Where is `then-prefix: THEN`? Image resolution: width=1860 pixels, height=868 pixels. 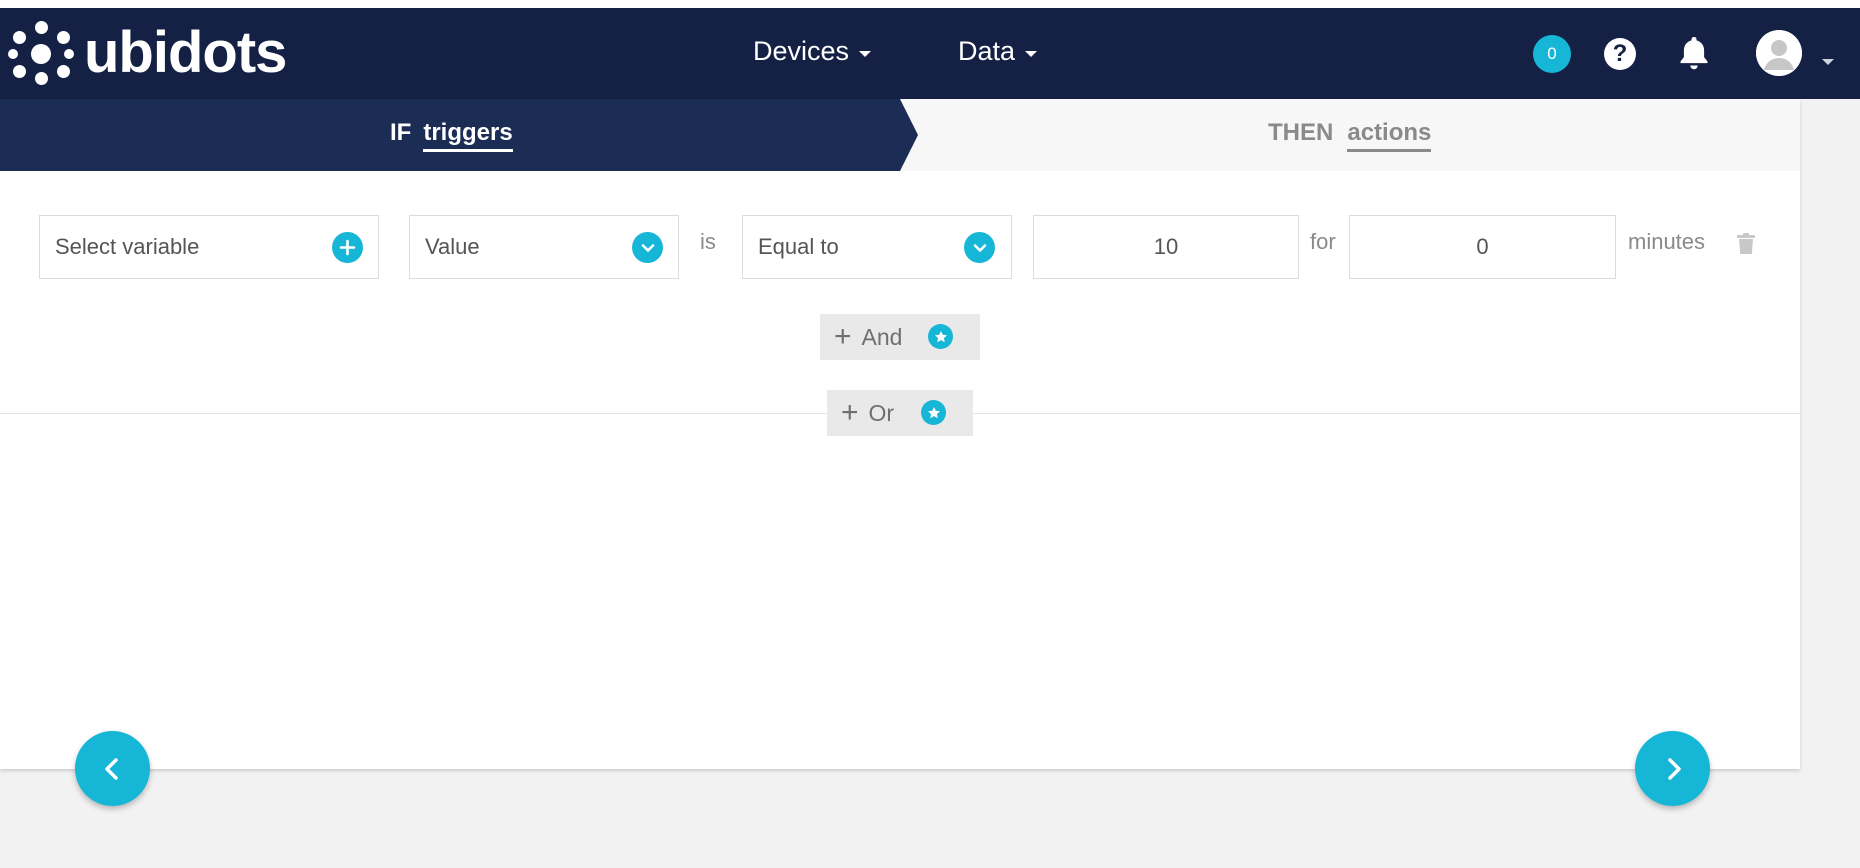 then-prefix: THEN is located at coordinates (1301, 132).